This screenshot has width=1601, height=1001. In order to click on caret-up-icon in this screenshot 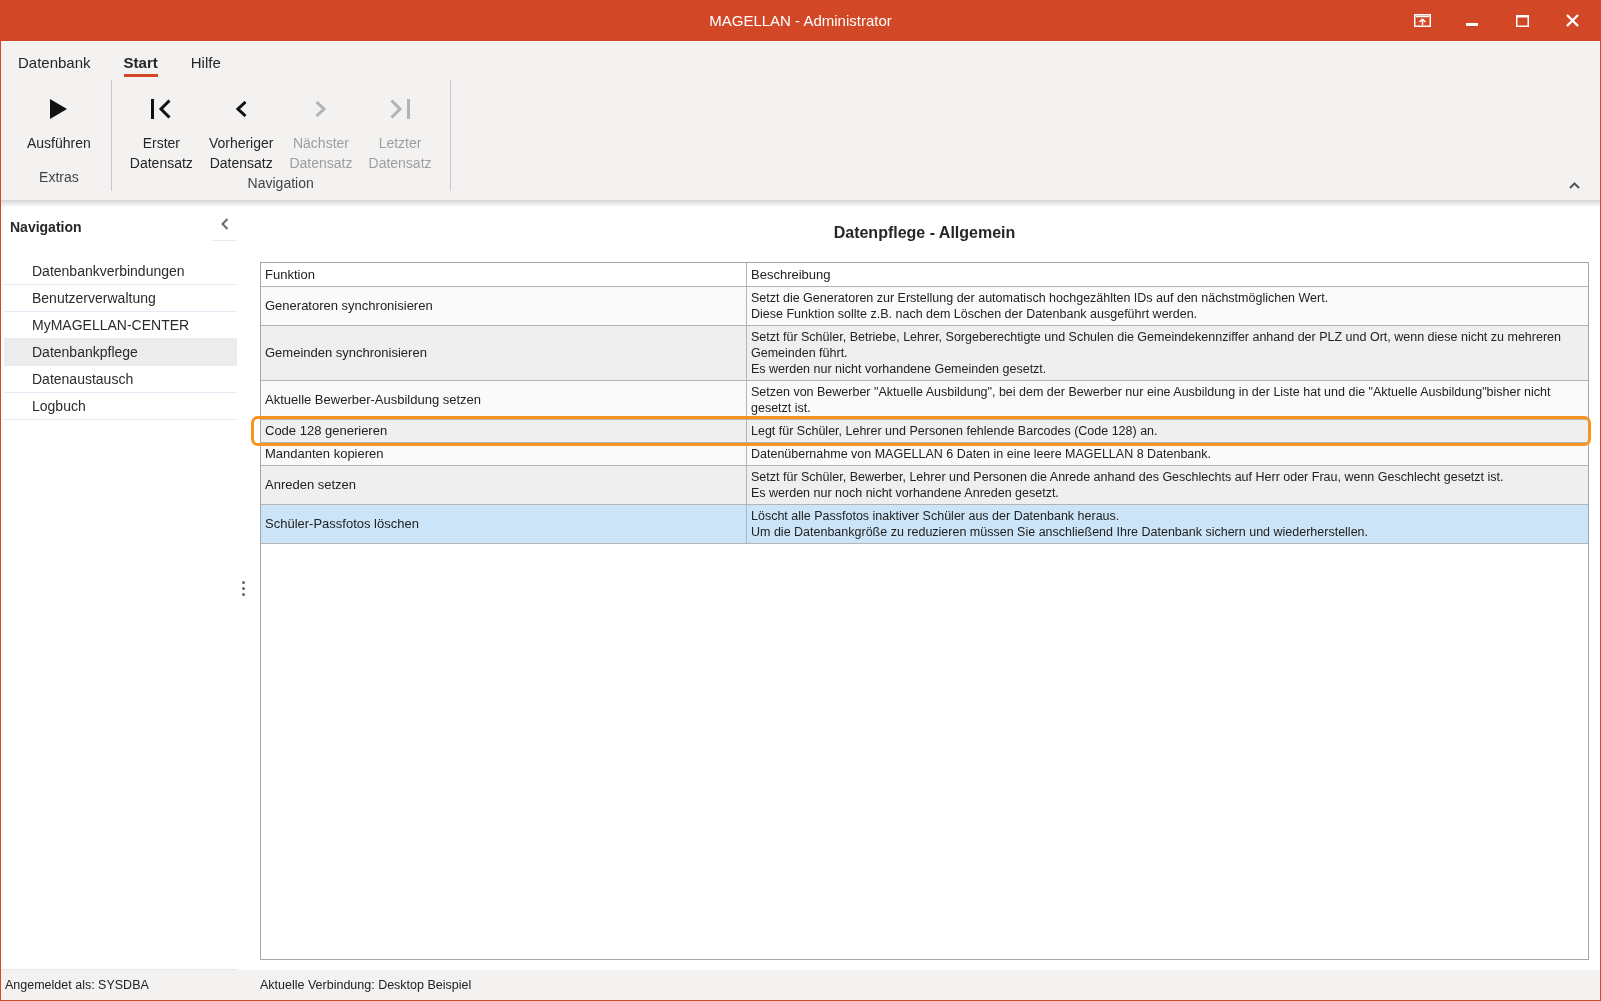, I will do `click(1574, 185)`.